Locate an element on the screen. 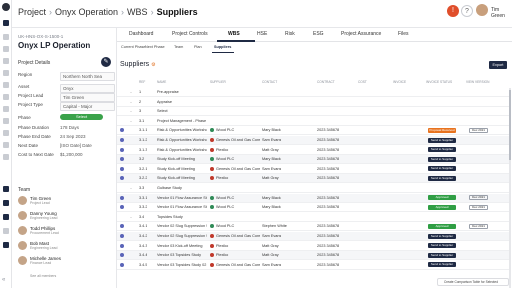 Image resolution: width=512 pixels, height=288 pixels. tab-project-assurance: Project Assurance is located at coordinates (361, 34).